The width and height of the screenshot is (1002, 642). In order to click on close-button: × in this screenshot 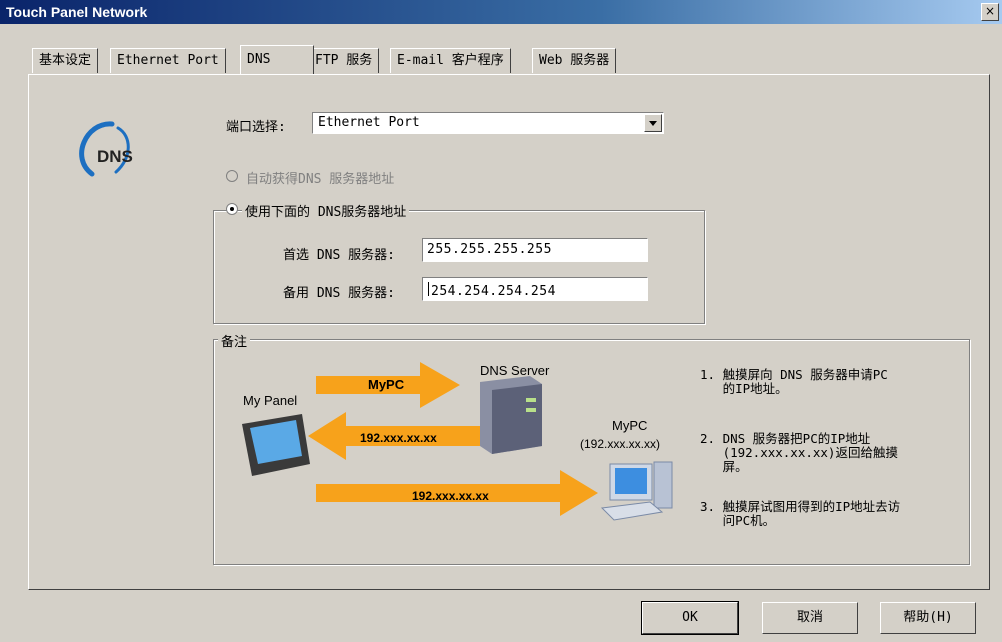, I will do `click(990, 12)`.